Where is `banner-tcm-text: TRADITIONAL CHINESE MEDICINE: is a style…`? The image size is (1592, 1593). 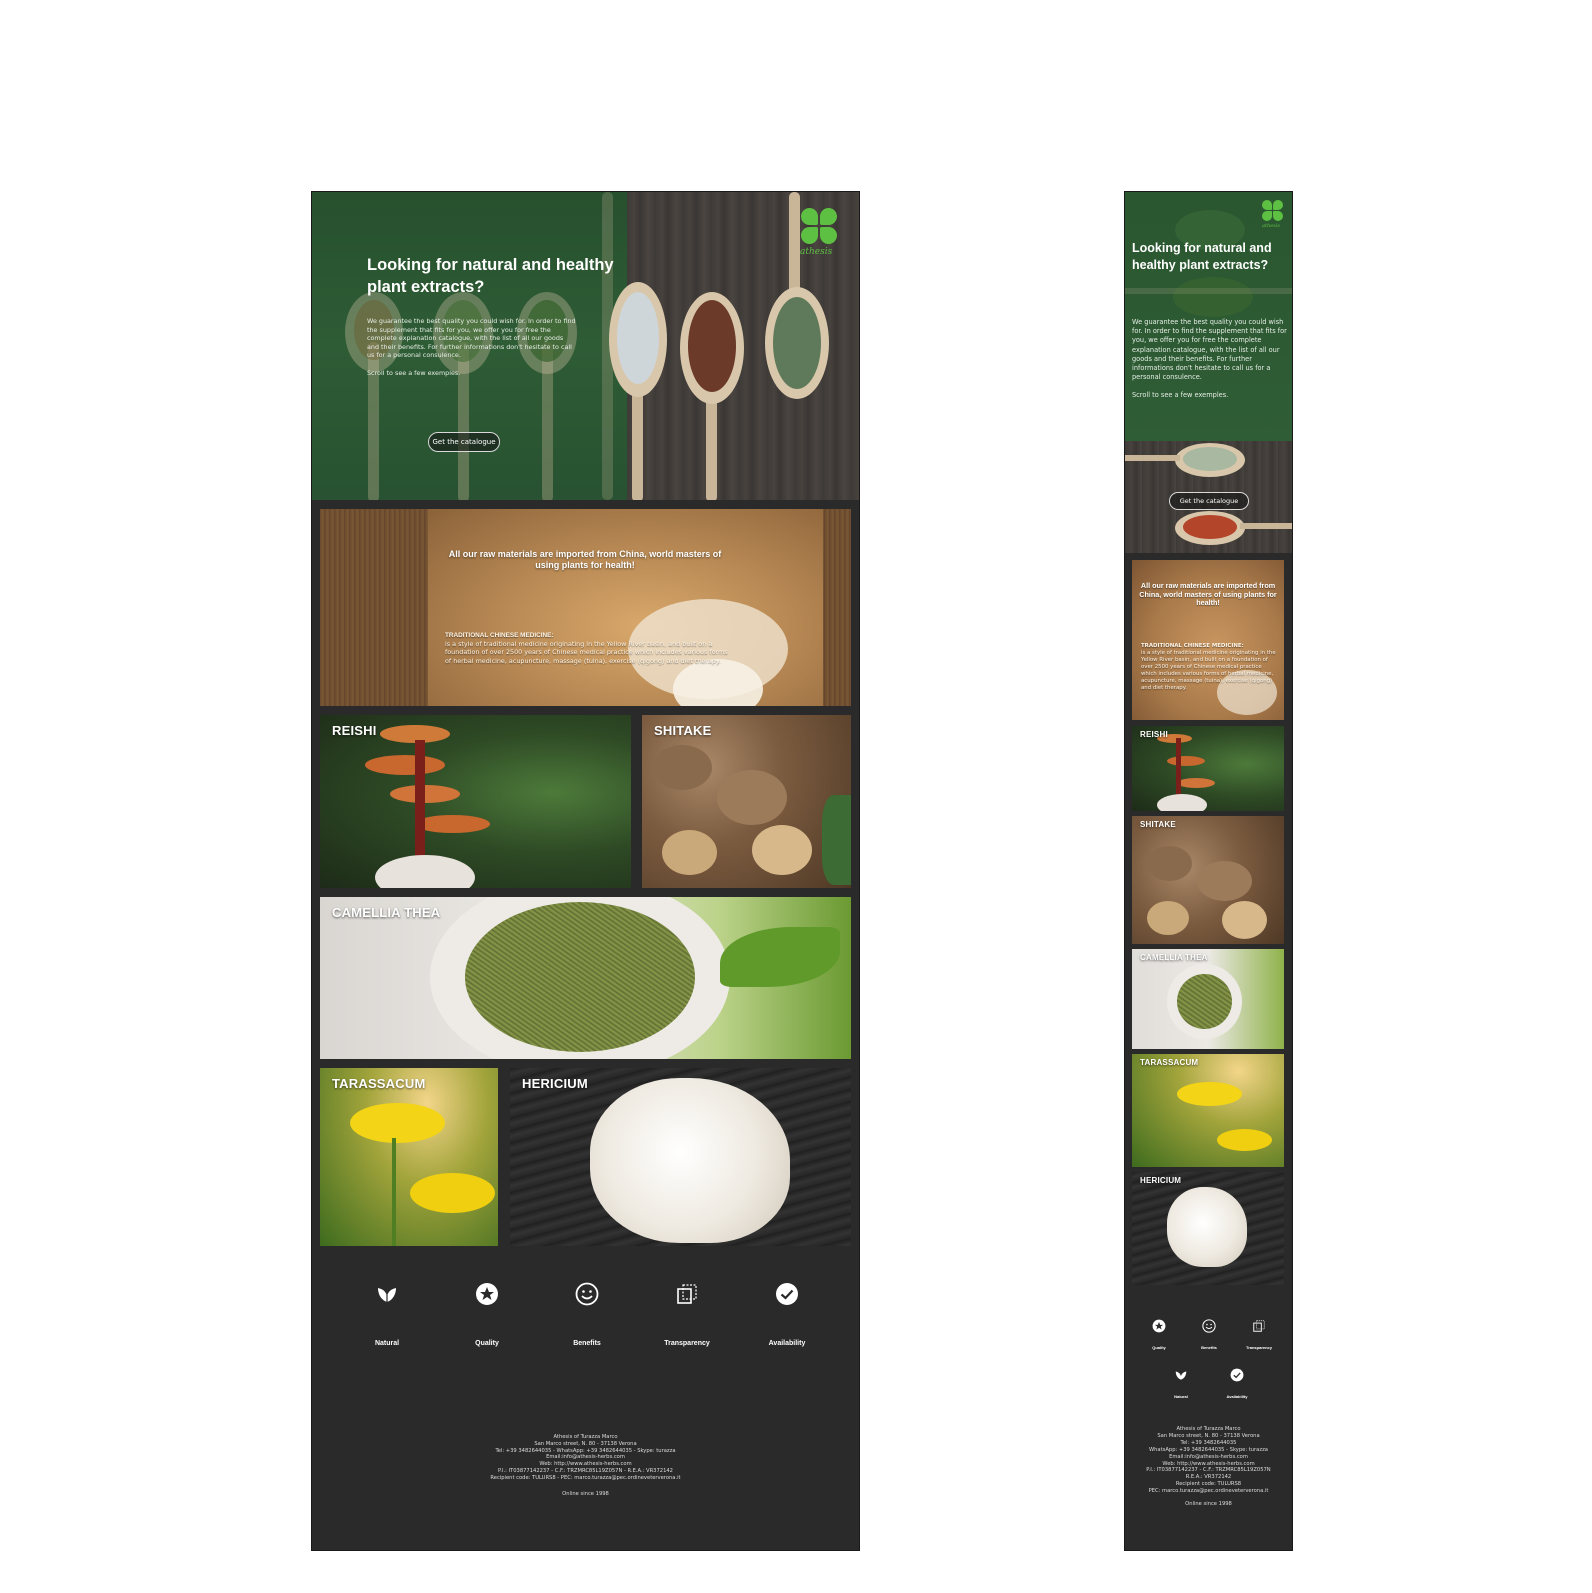 banner-tcm-text: TRADITIONAL CHINESE MEDICINE: is a style… is located at coordinates (1210, 667).